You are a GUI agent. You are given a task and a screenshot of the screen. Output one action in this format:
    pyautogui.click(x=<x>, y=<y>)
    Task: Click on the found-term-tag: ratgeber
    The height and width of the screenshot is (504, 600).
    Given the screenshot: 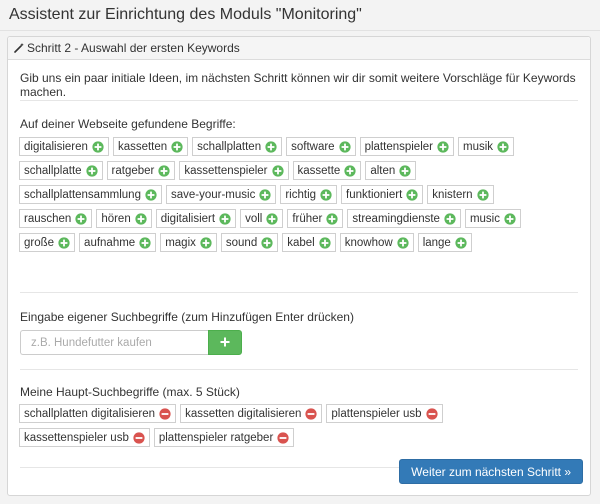 What is the action you would take?
    pyautogui.click(x=141, y=170)
    